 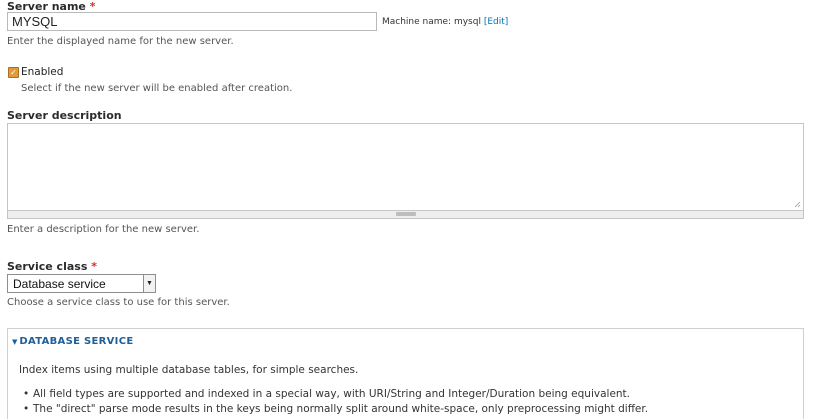 I want to click on chevron-down-icon: ▼, so click(x=149, y=283).